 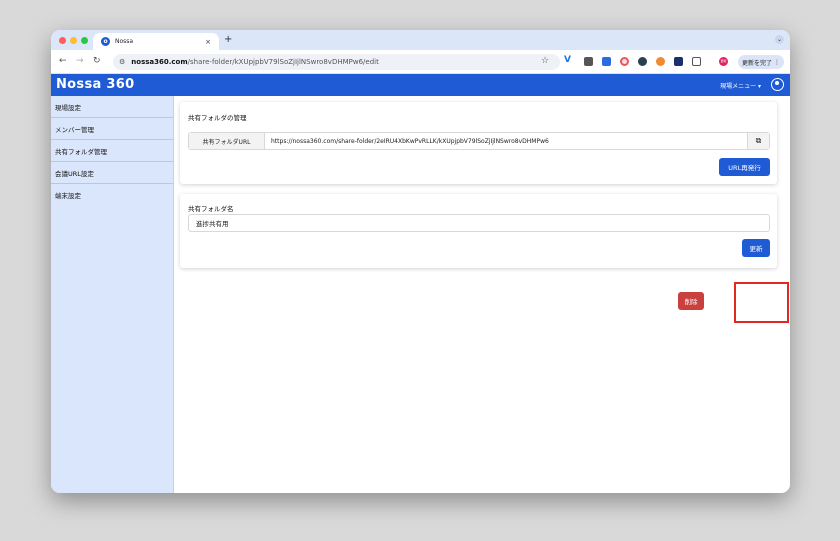 I want to click on tab-bar: o Nossa × + ⌄, so click(x=420, y=40).